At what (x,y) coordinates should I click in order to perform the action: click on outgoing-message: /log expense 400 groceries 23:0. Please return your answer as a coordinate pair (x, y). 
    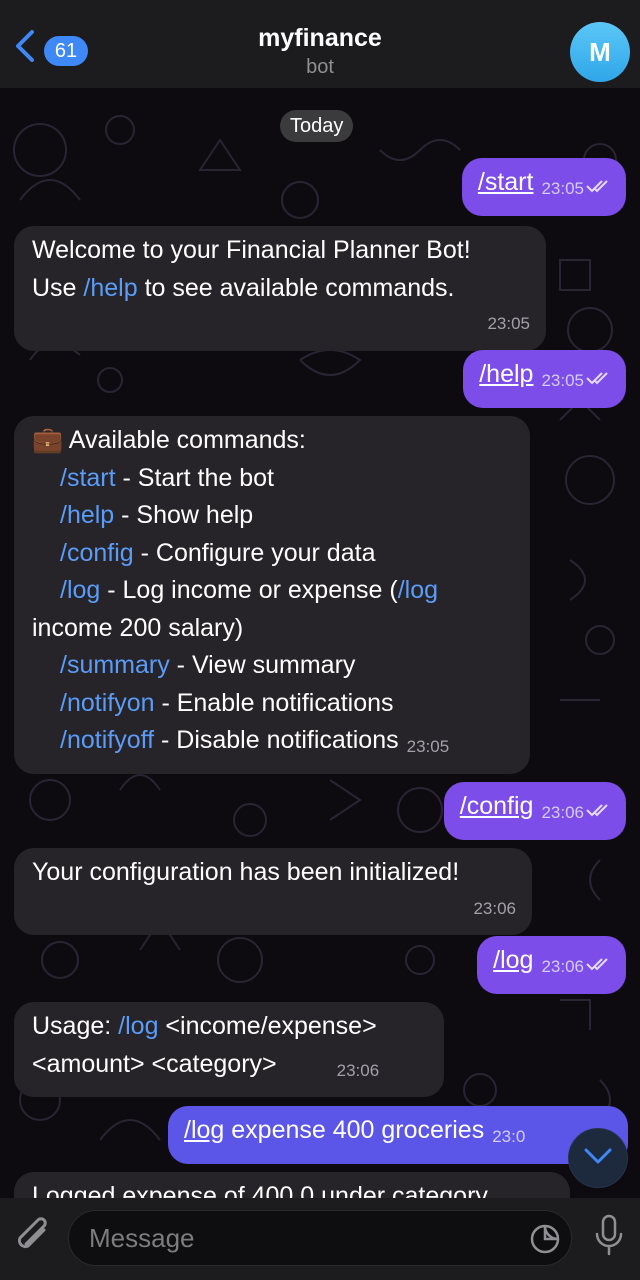
    Looking at the image, I should click on (398, 1135).